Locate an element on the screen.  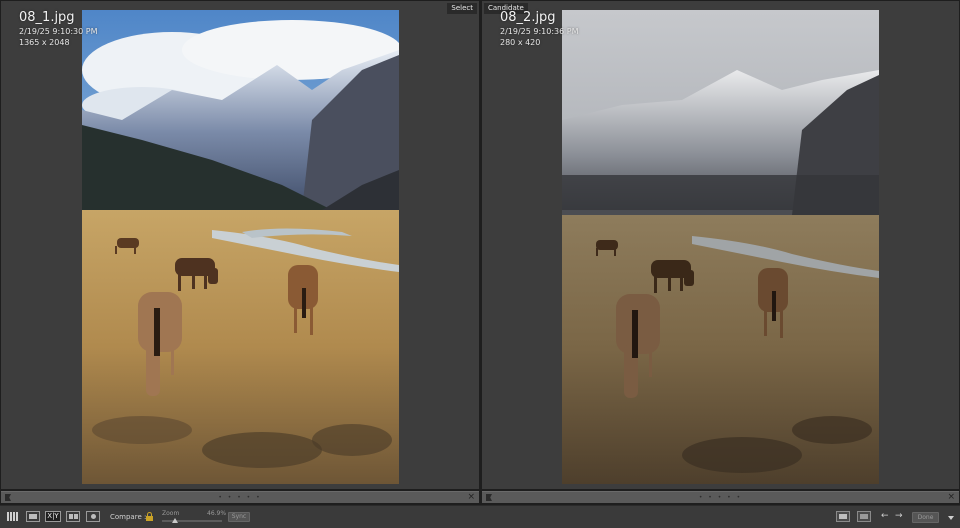
previous-arrow-icon: ← is located at coordinates (885, 516).